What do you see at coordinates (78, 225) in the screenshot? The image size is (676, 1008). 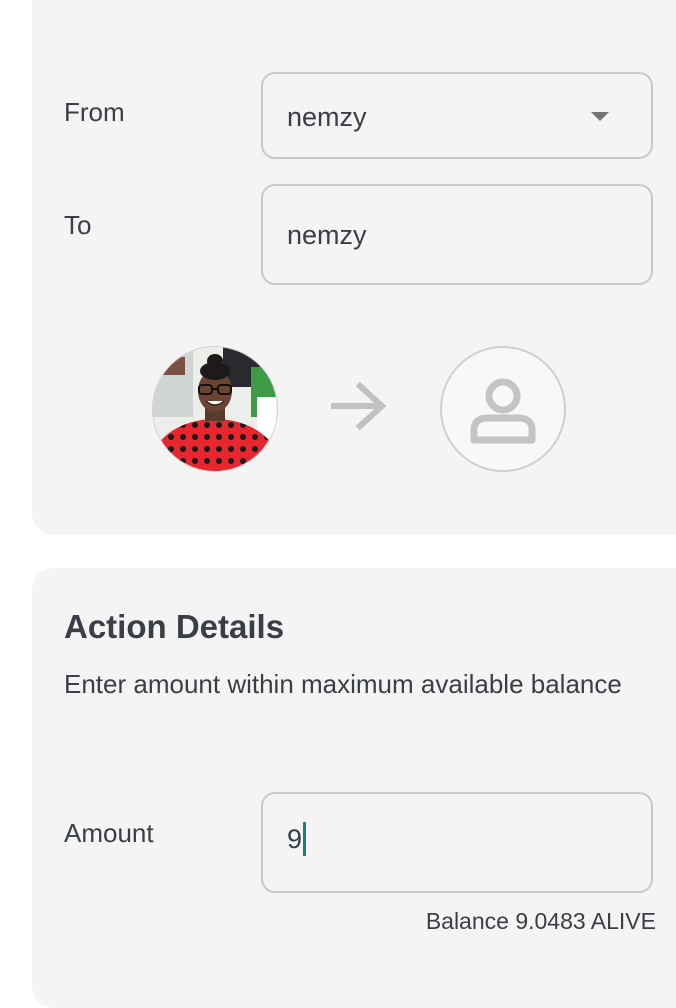 I see `to-label: To` at bounding box center [78, 225].